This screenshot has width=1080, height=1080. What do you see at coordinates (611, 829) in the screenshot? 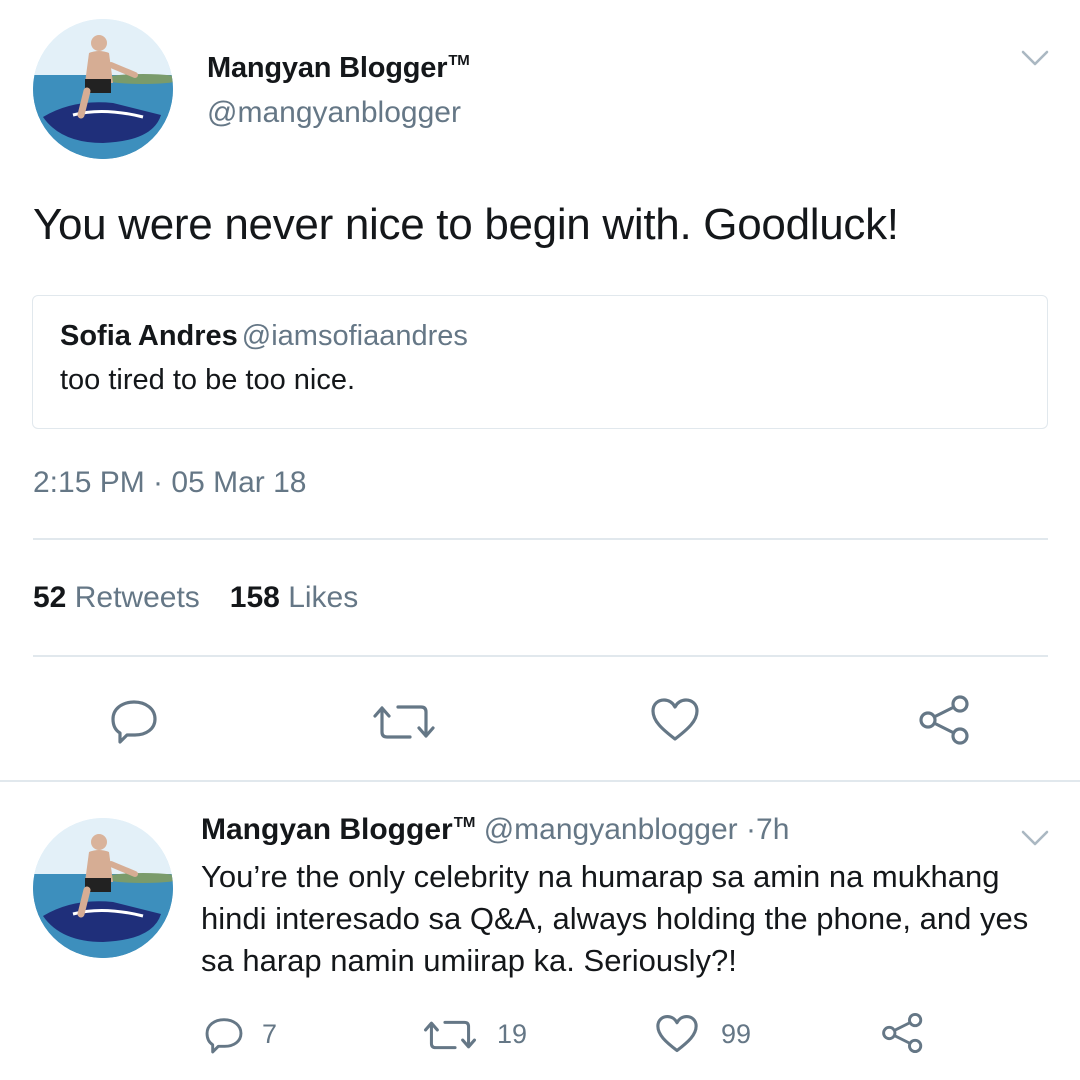
I see `reply-author-handle: @mangyanblogger` at bounding box center [611, 829].